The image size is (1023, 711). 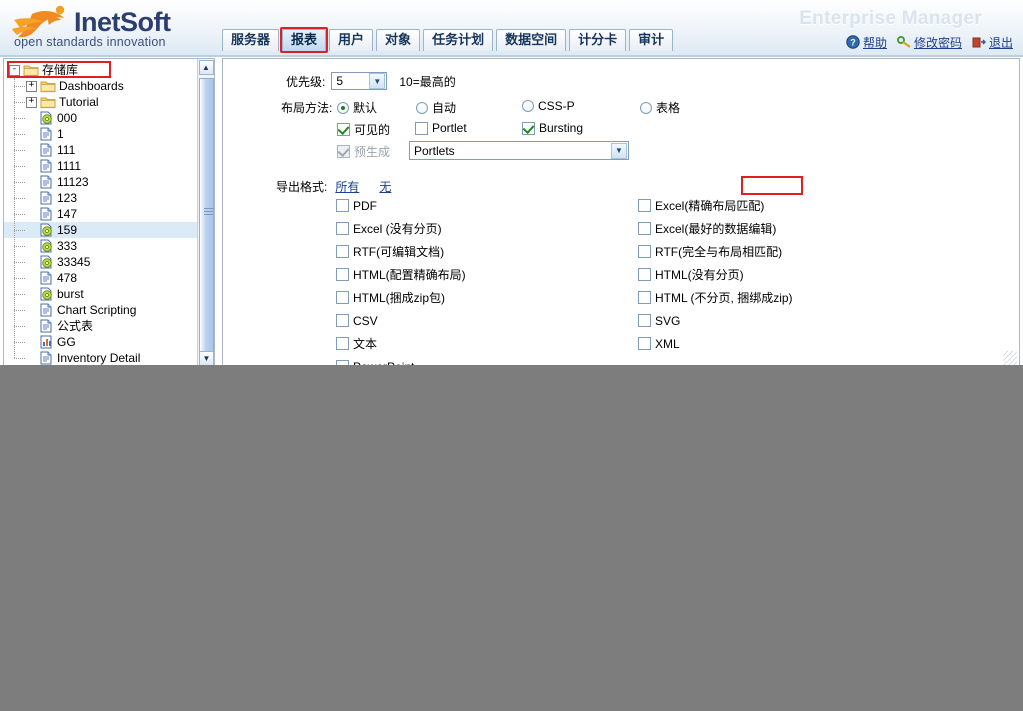 I want to click on resize-grip-icon, so click(x=1010, y=358).